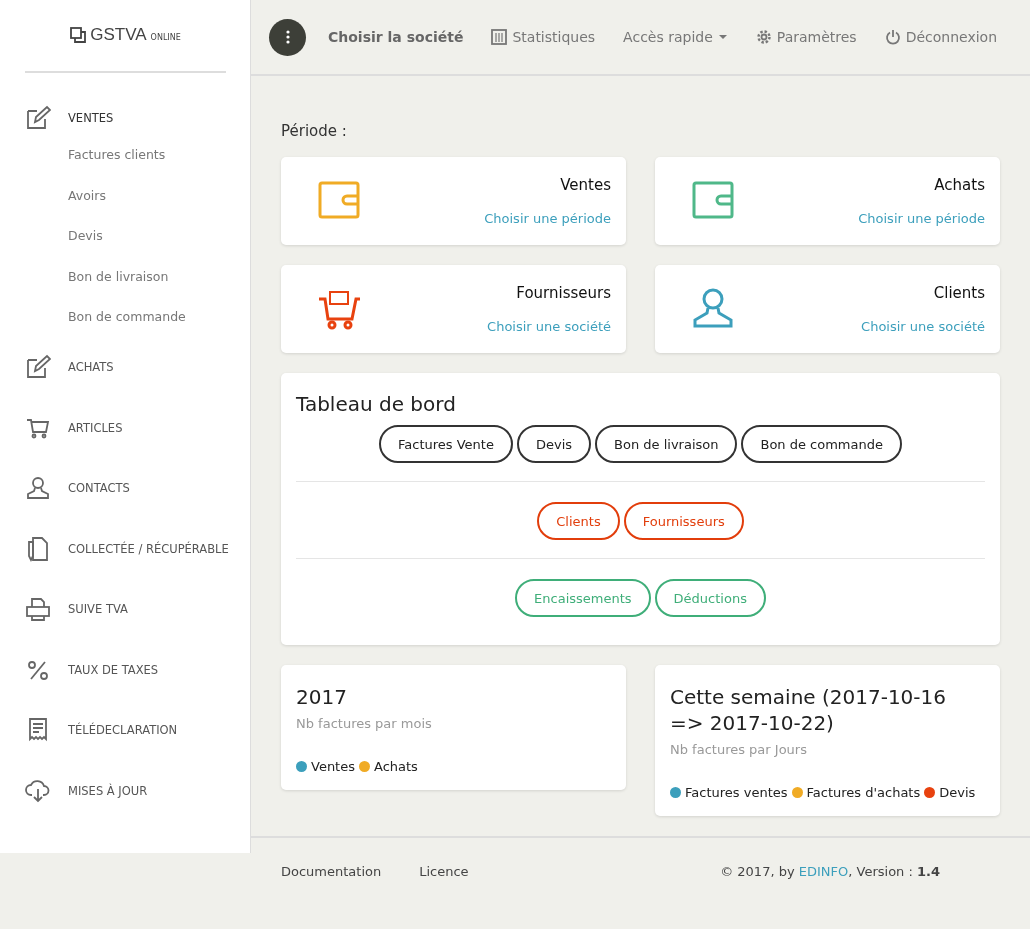  Describe the element at coordinates (892, 37) in the screenshot. I see `power-icon` at that location.